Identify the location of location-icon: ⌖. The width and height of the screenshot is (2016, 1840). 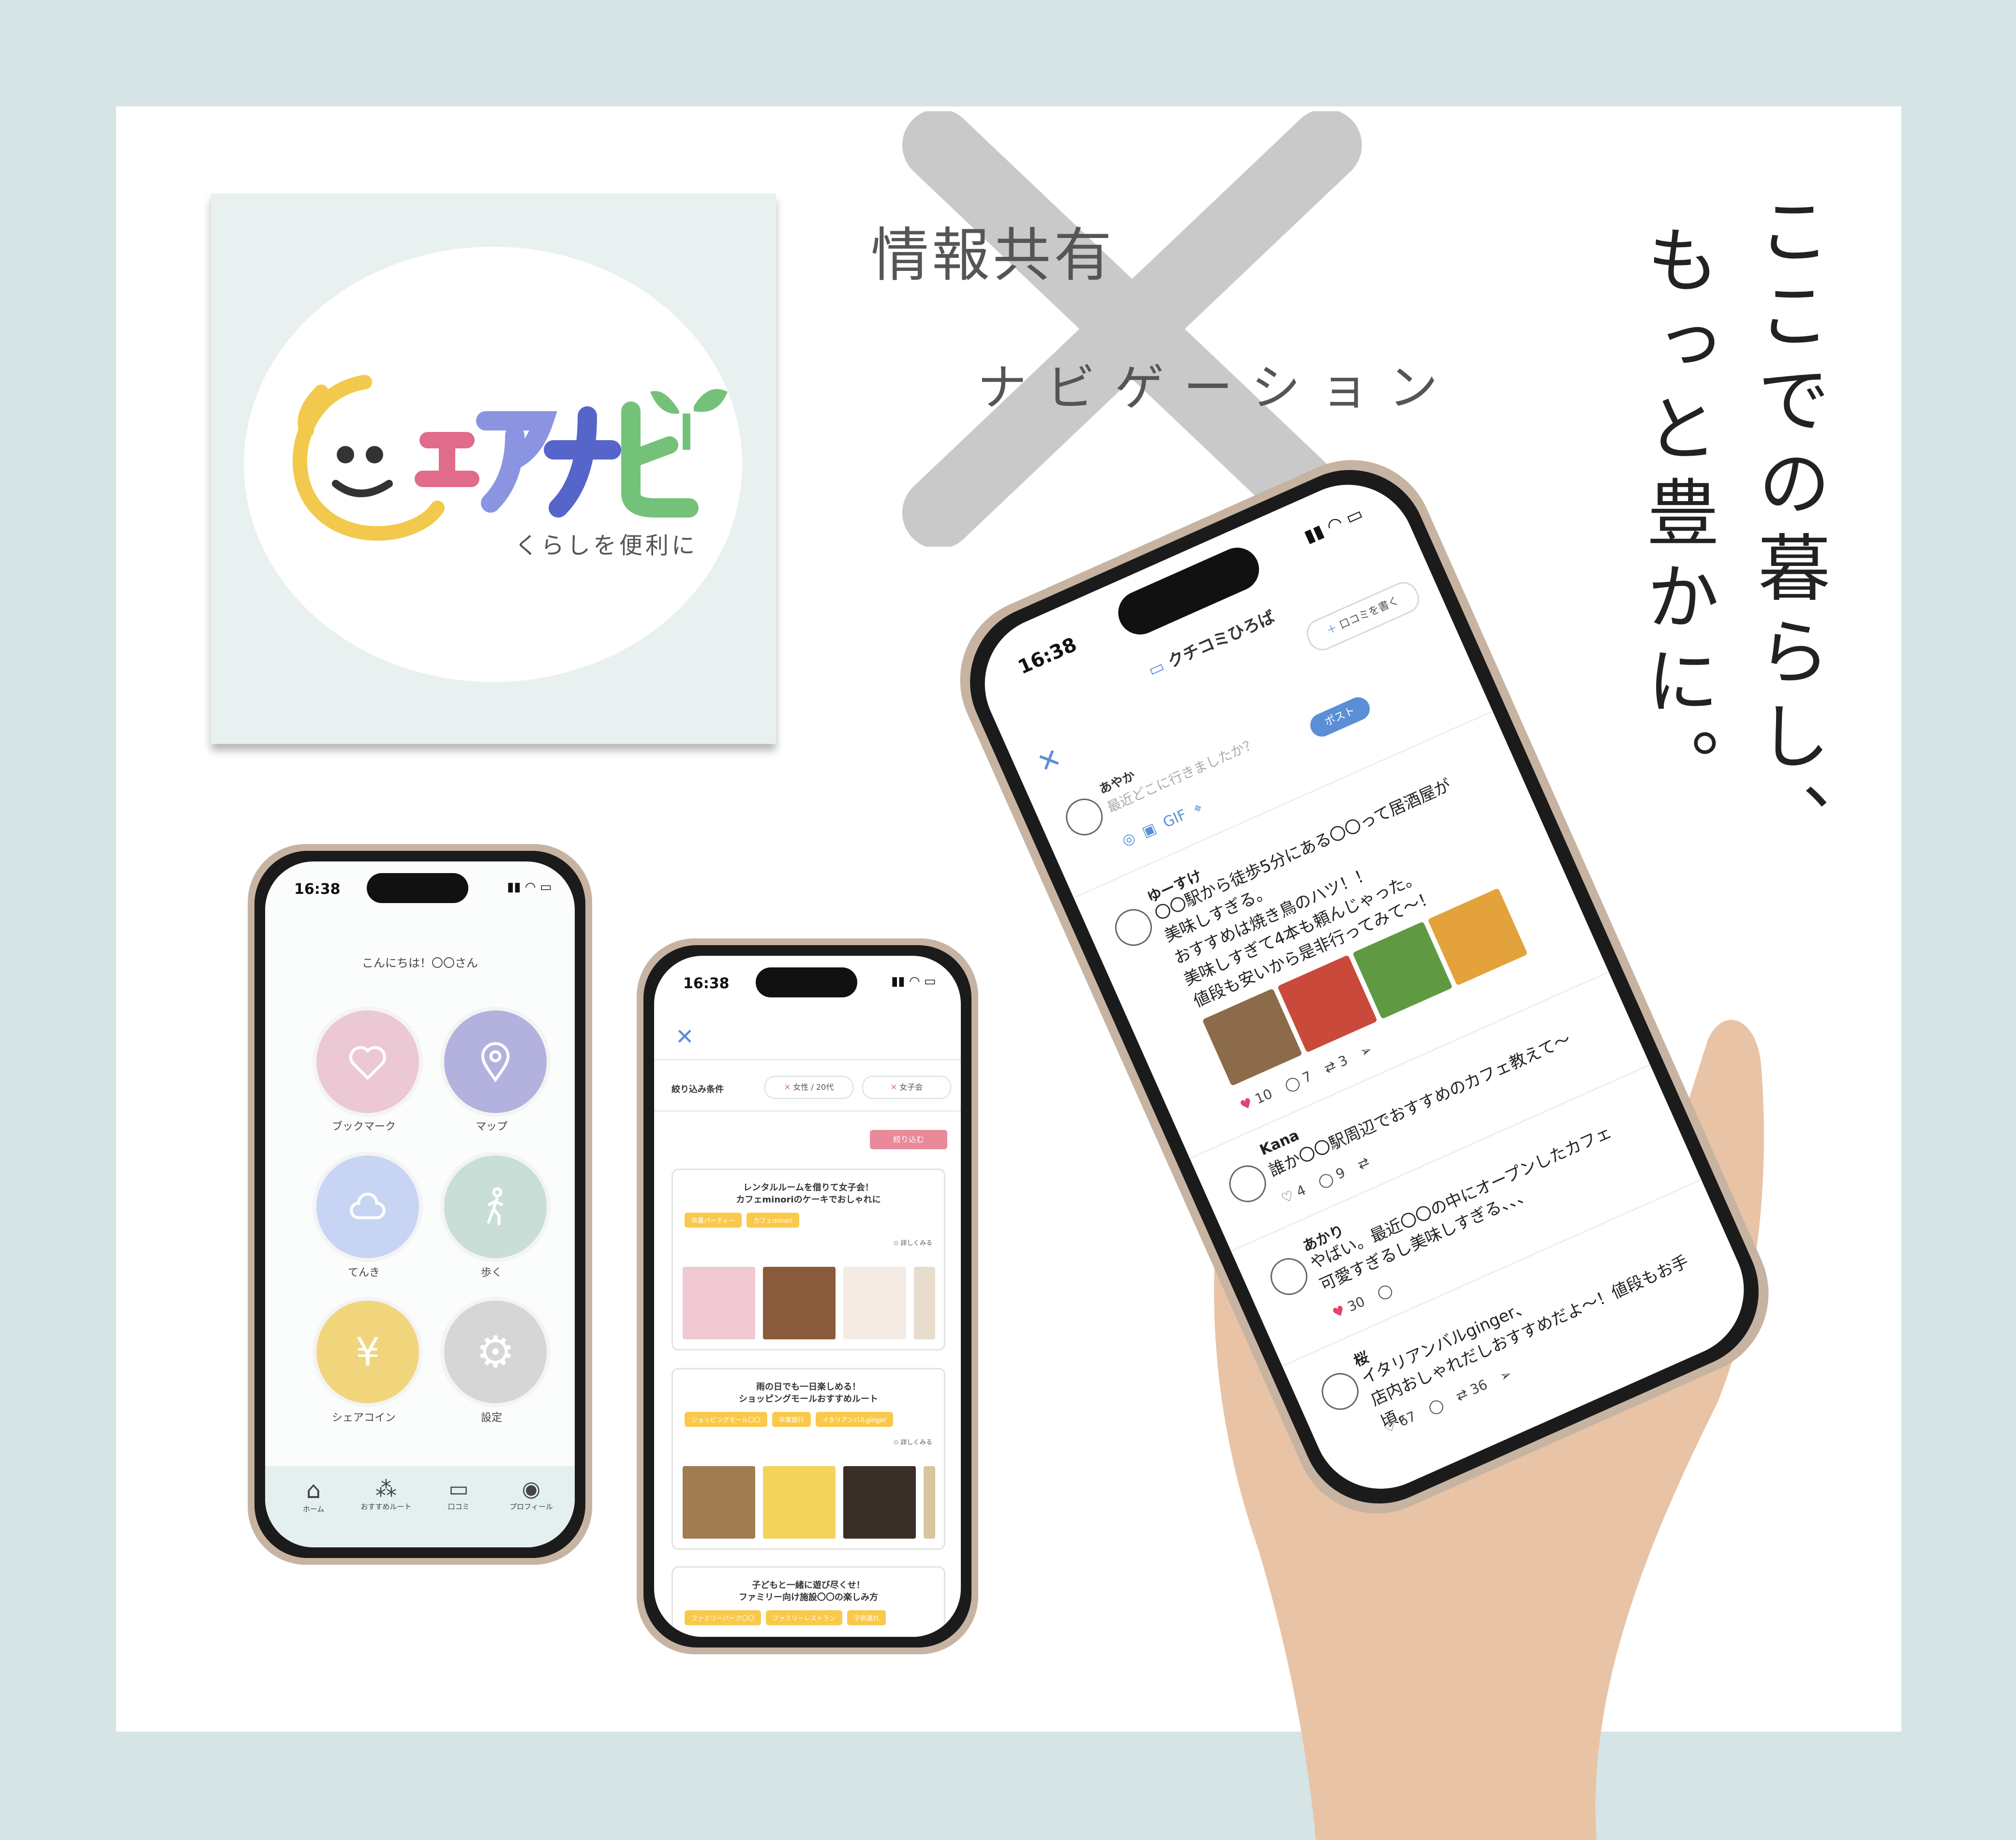
(1198, 809).